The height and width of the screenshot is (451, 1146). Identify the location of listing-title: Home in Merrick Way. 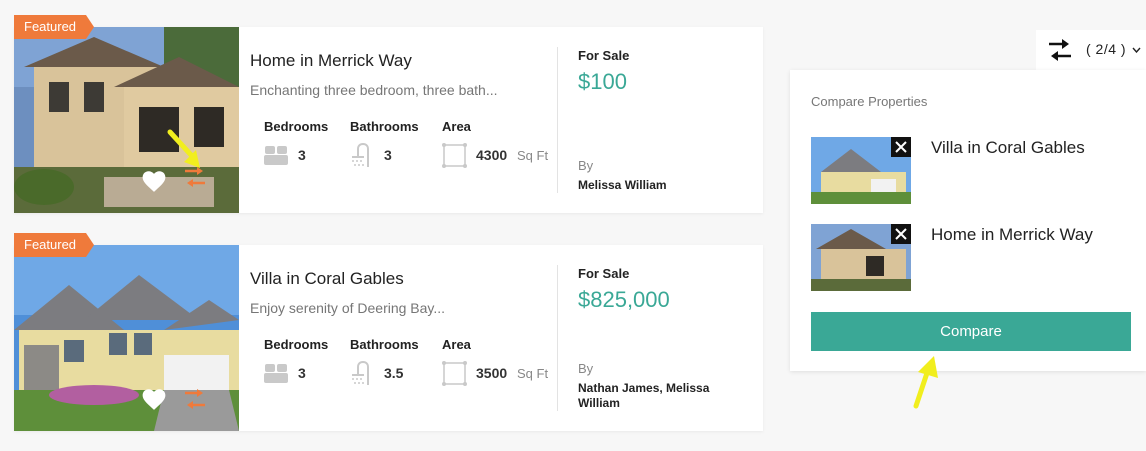
(331, 61).